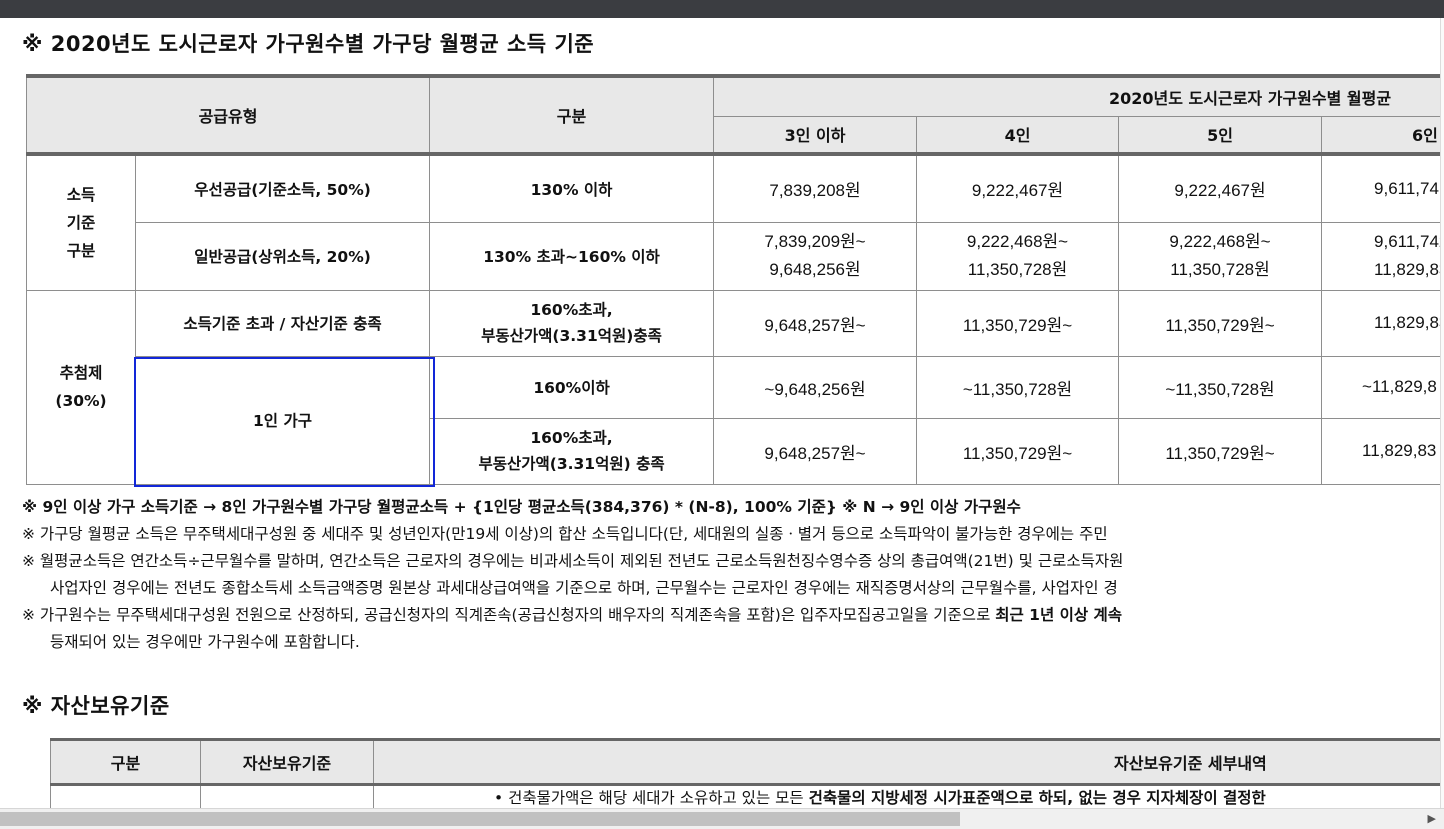 The width and height of the screenshot is (1444, 829). Describe the element at coordinates (815, 256) in the screenshot. I see `cell: 7,839,209원~ 9,648,256원` at that location.